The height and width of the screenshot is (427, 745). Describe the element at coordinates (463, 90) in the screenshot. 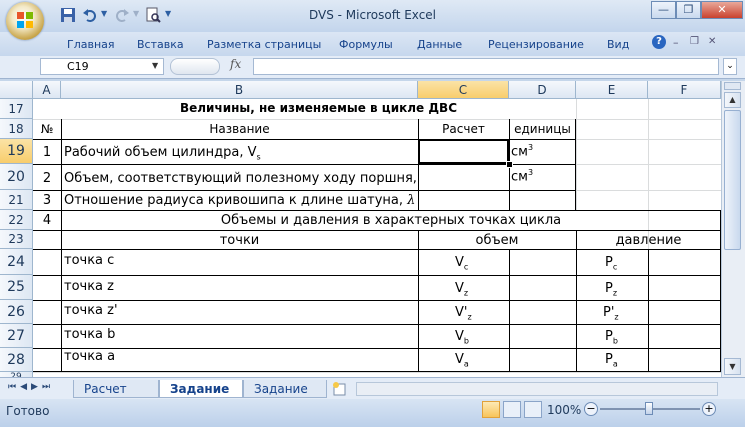

I see `column-header-c: C` at that location.